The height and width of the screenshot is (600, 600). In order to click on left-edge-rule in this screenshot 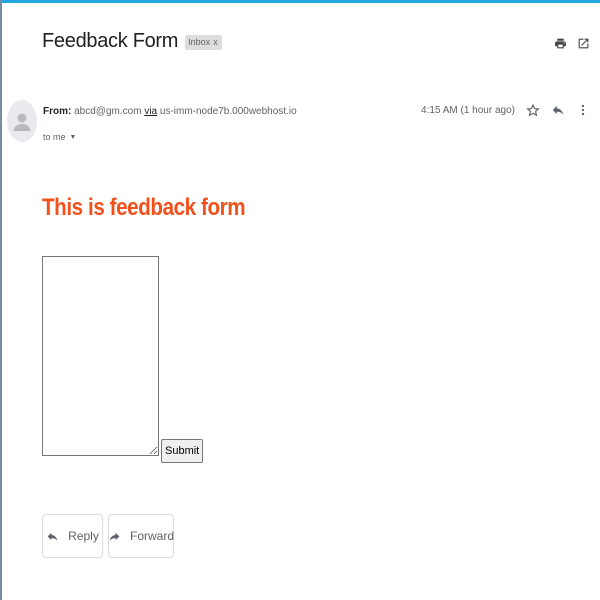, I will do `click(1, 300)`.